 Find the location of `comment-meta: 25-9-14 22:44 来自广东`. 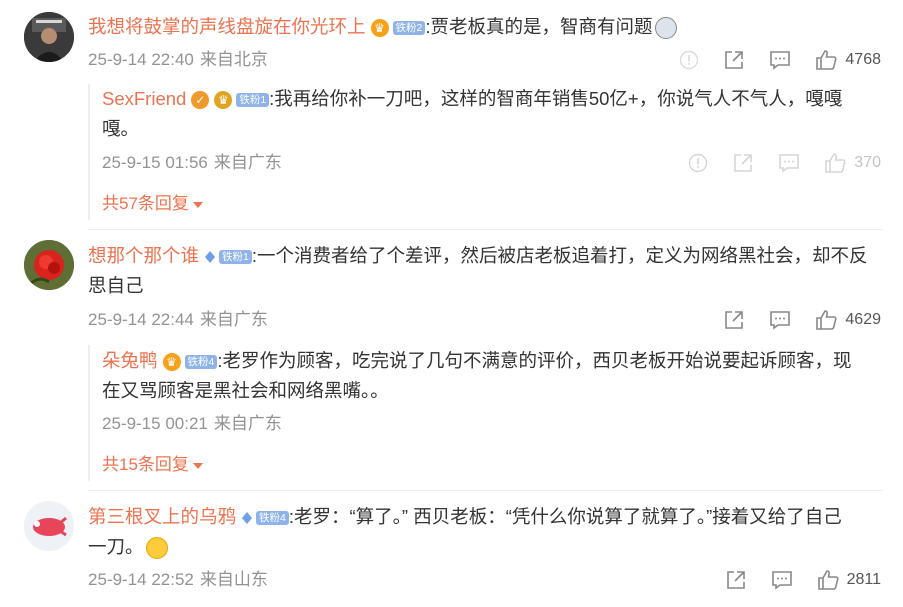

comment-meta: 25-9-14 22:44 来自广东 is located at coordinates (178, 320).